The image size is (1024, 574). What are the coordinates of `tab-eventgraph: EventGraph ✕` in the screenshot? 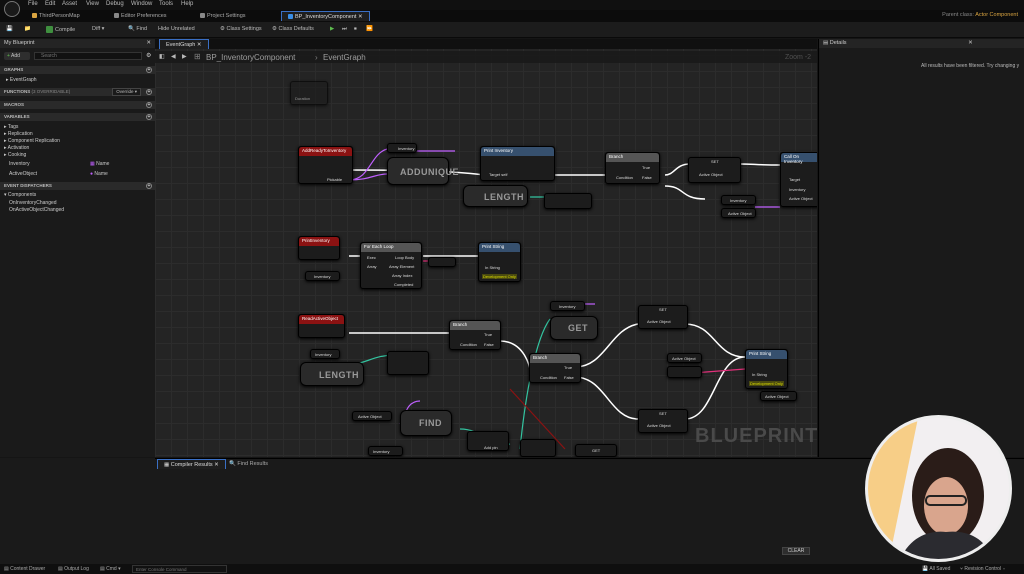 It's located at (184, 44).